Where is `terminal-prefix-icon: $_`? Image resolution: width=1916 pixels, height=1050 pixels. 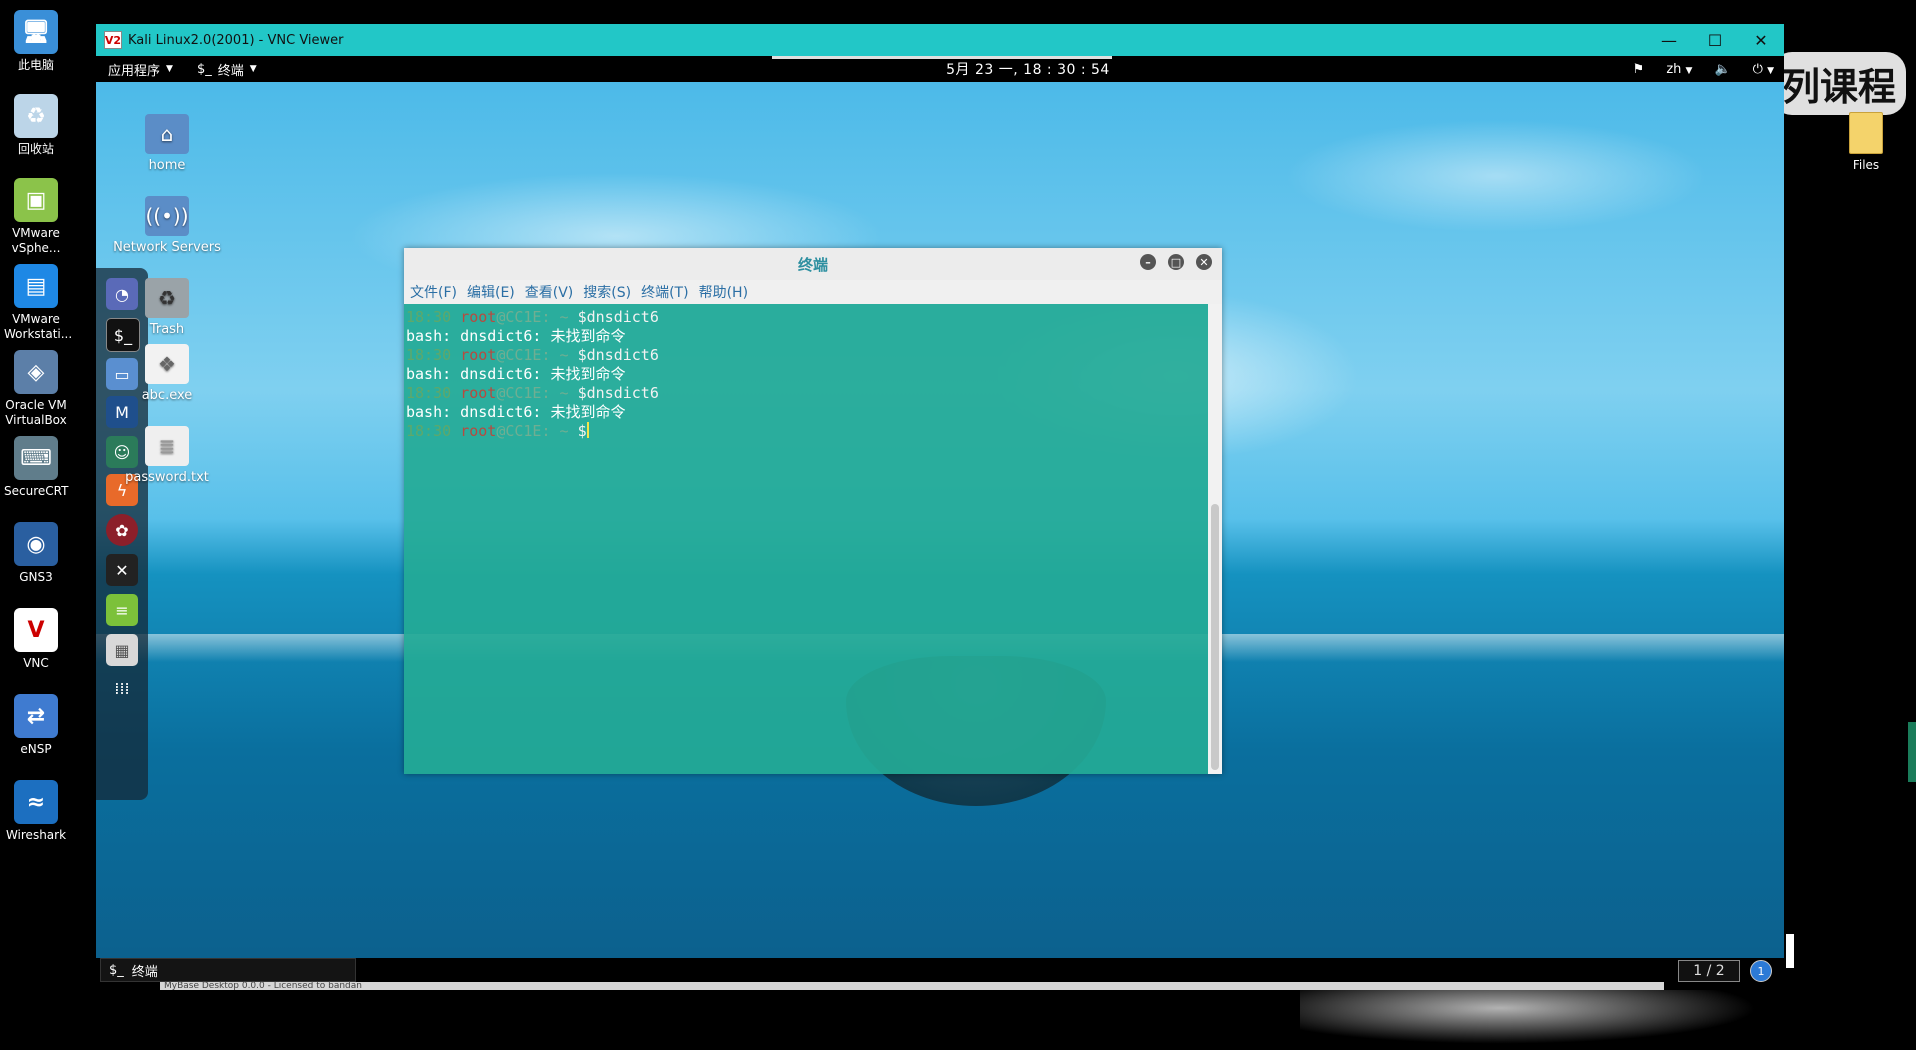 terminal-prefix-icon: $_ is located at coordinates (204, 69).